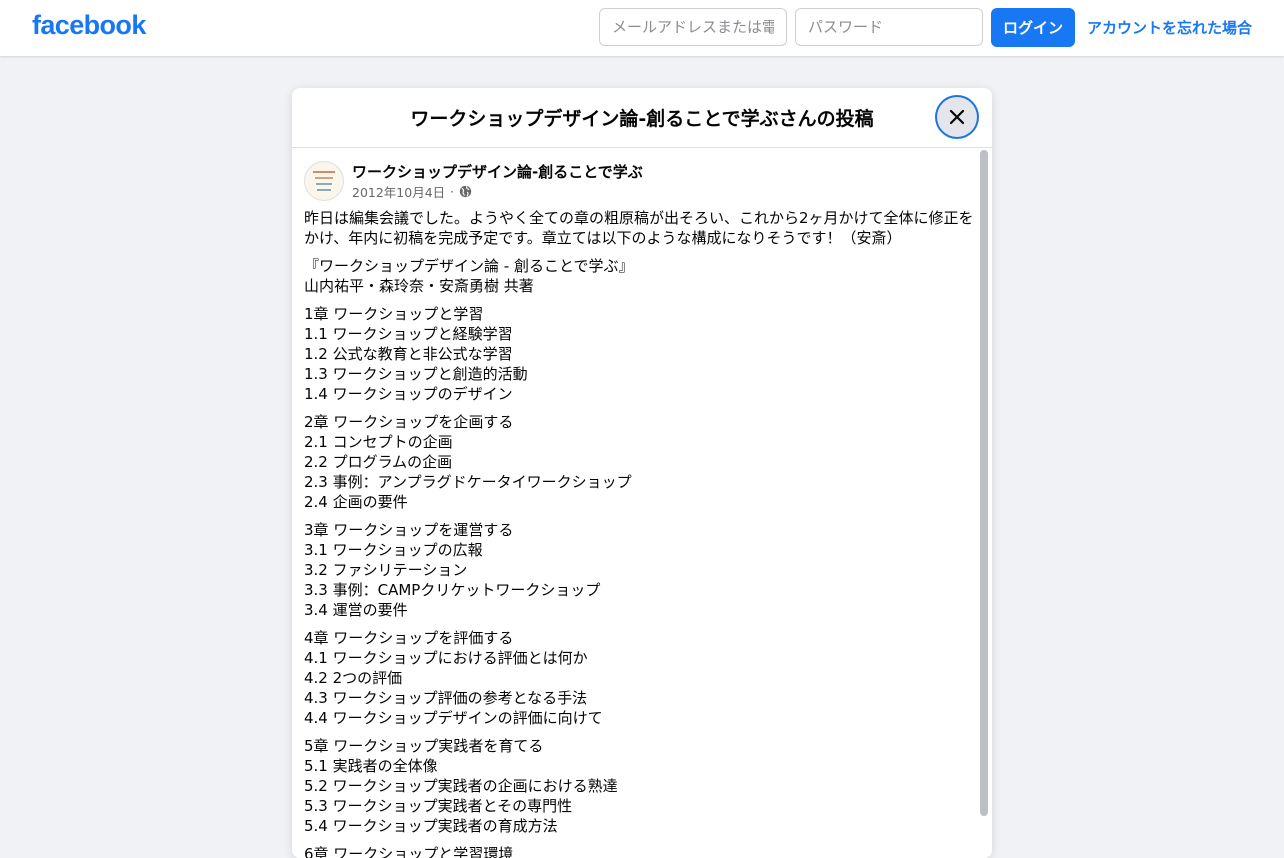  I want to click on section-line: 1.1 ワークショップと経験学習, so click(408, 334).